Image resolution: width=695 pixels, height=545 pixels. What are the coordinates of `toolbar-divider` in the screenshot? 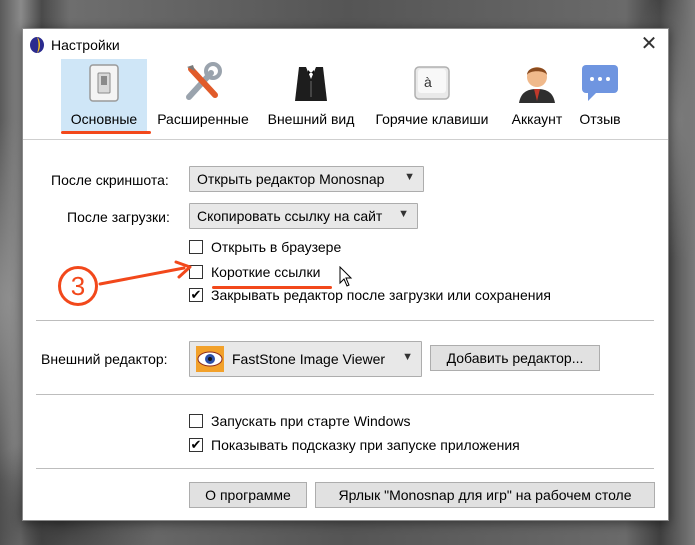 It's located at (345, 139).